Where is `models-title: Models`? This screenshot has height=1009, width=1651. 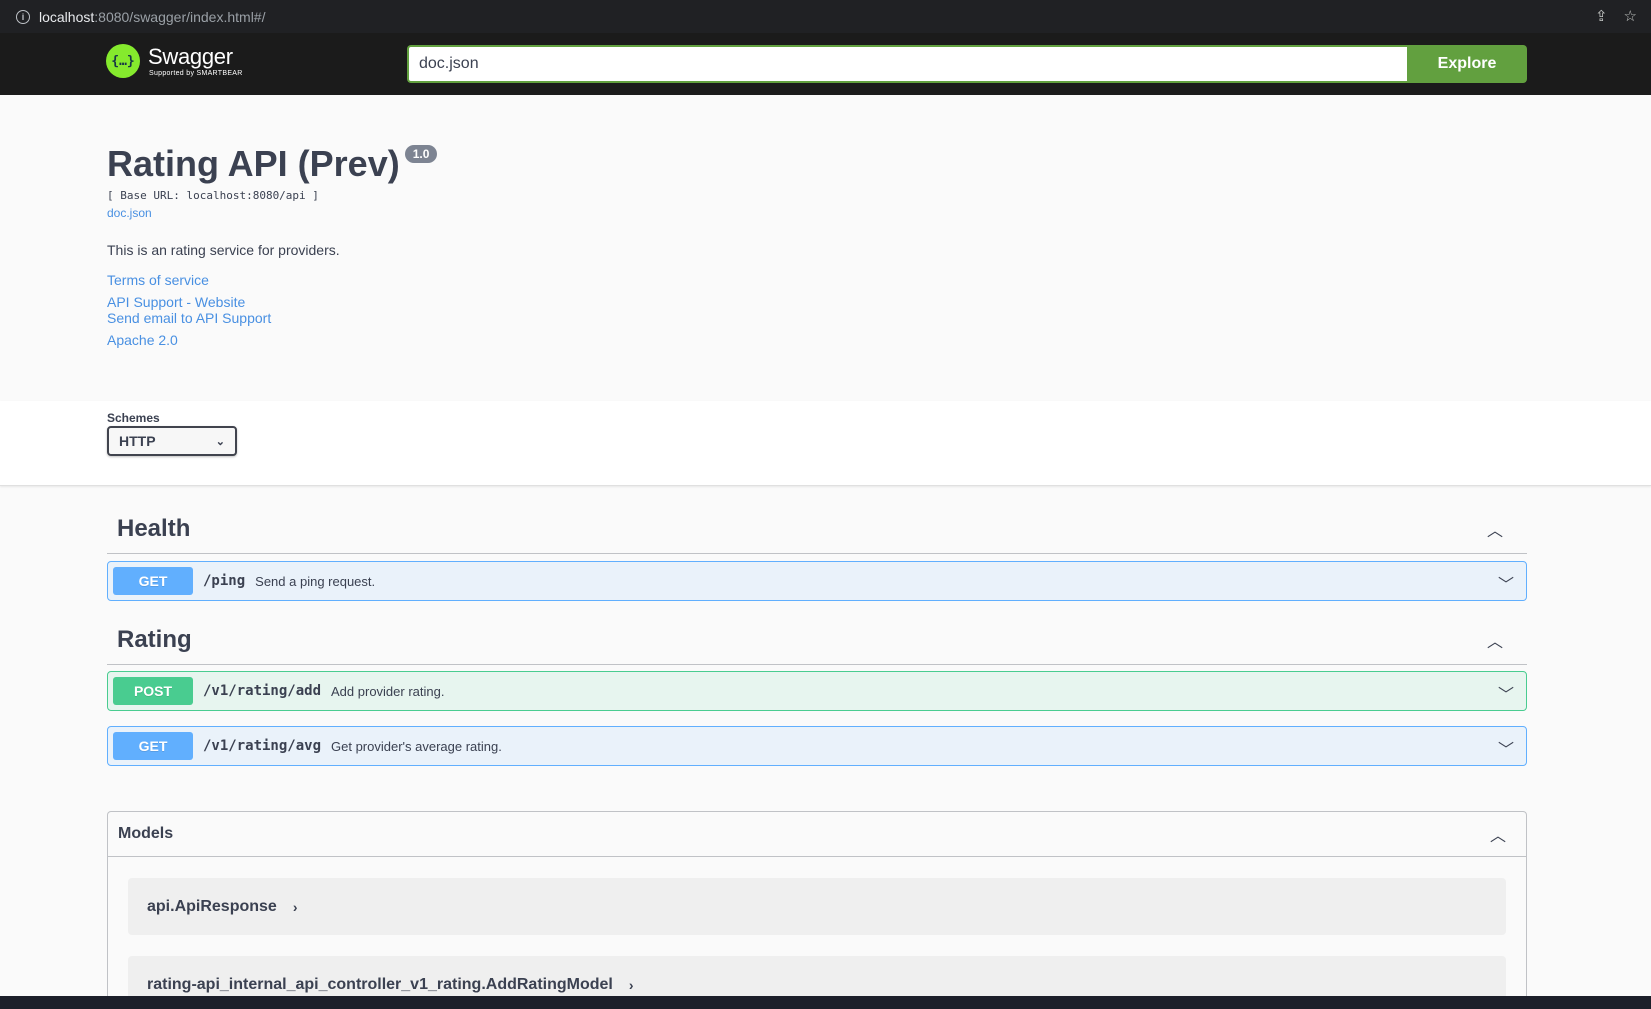 models-title: Models is located at coordinates (146, 833).